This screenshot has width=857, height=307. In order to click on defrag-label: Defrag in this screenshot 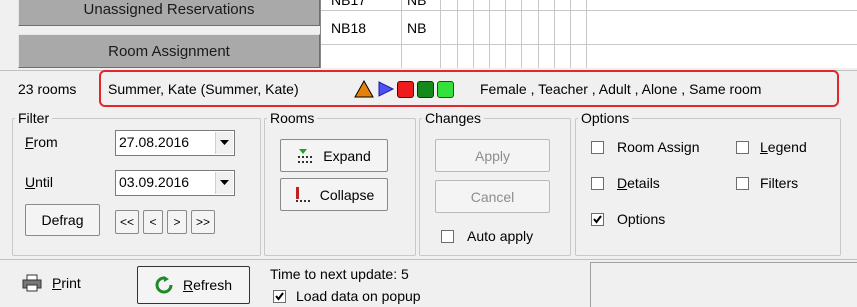, I will do `click(62, 220)`.